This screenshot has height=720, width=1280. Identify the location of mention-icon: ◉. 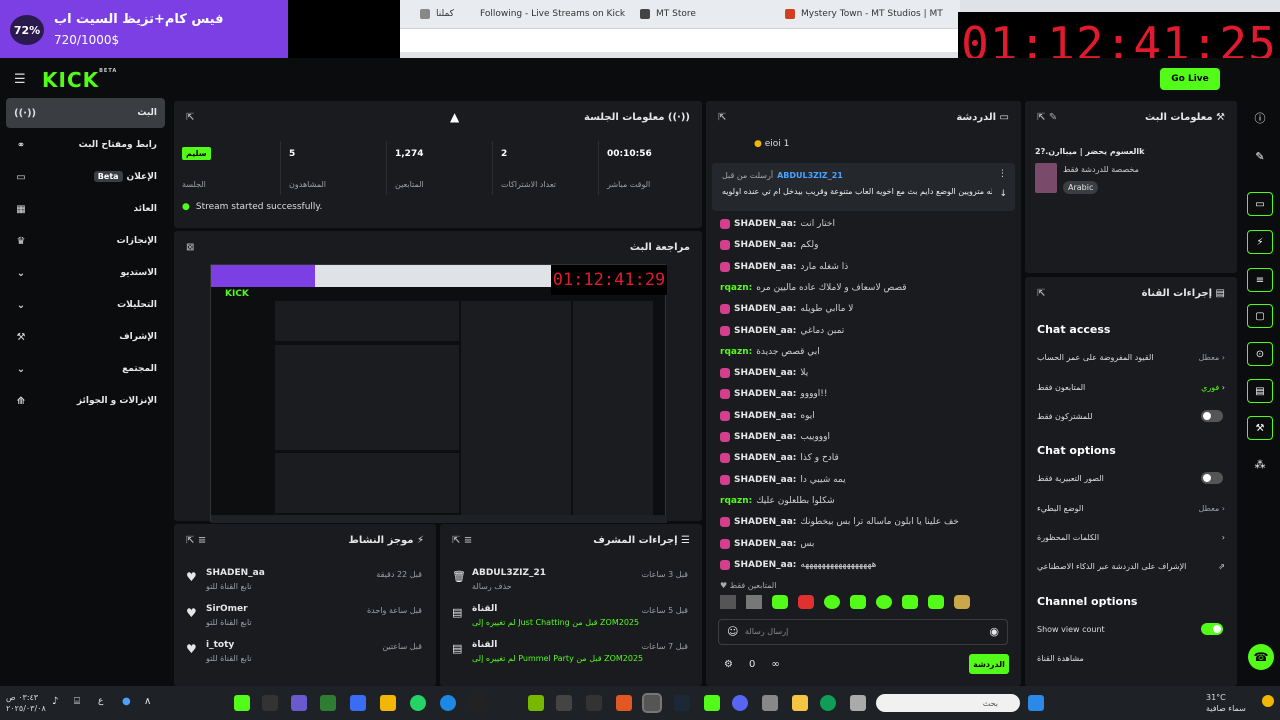
(994, 631).